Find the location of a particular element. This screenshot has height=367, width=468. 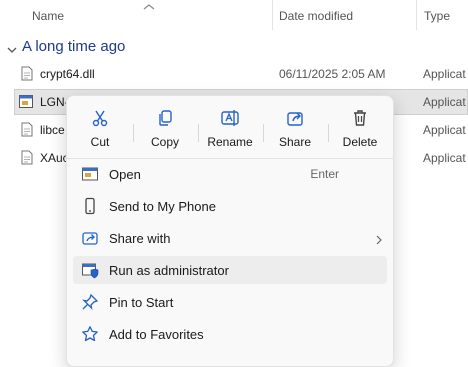

open-app-icon is located at coordinates (90, 174).